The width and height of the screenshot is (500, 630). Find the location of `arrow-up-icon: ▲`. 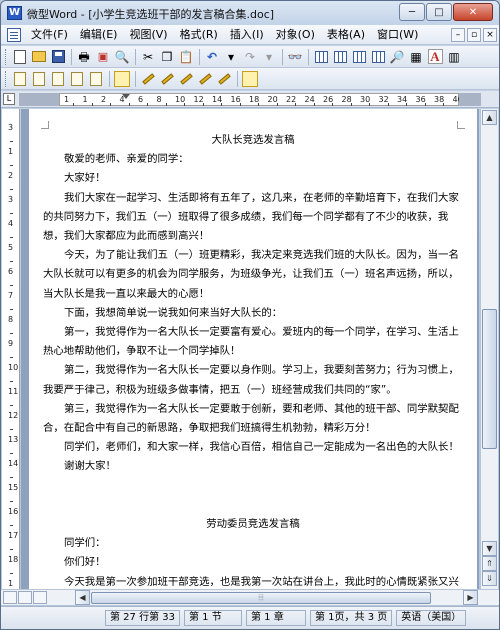

arrow-up-icon: ▲ is located at coordinates (489, 117).